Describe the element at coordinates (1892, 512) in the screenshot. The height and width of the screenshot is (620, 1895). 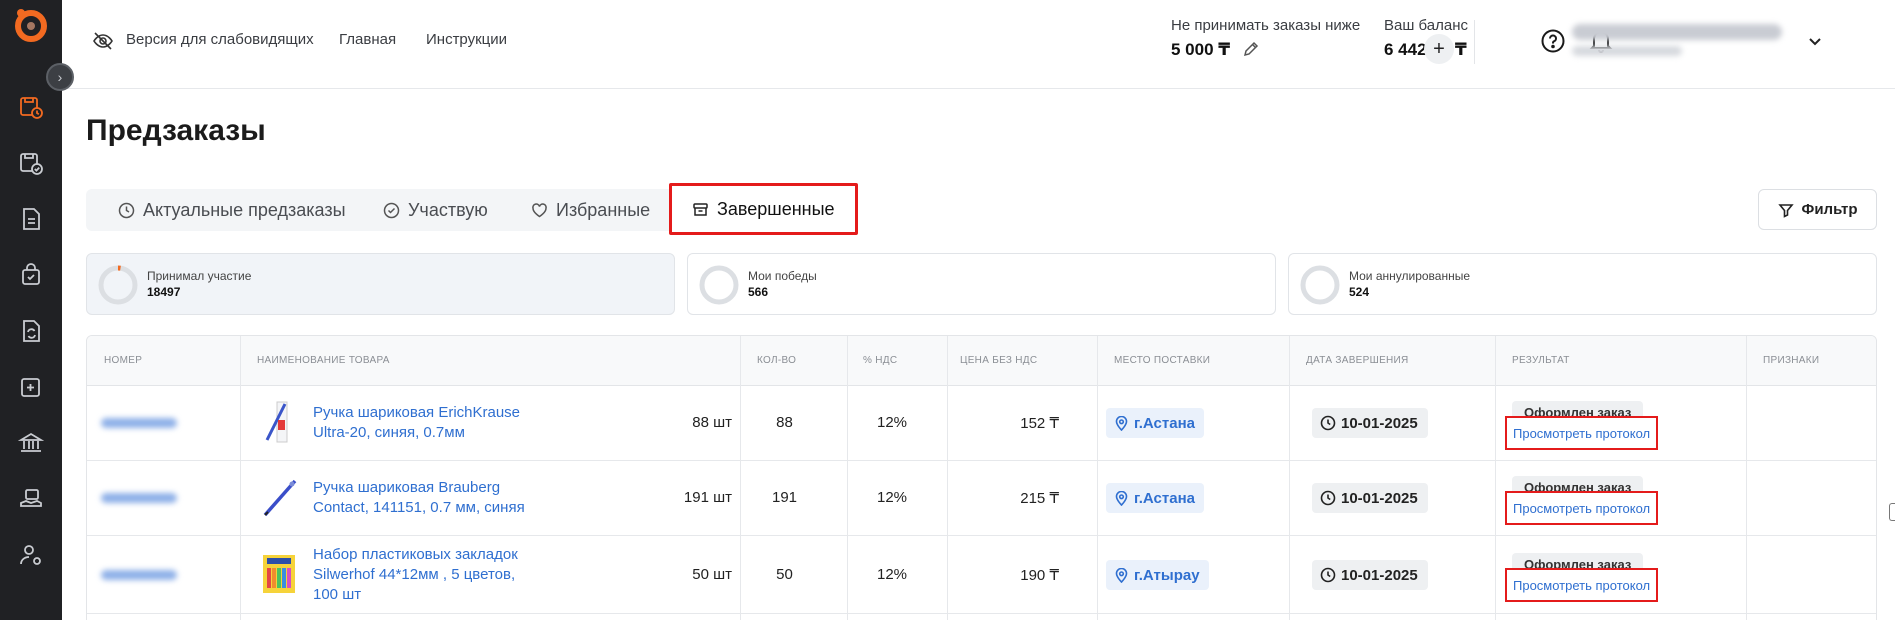
I see `scroll-edge-handle` at that location.